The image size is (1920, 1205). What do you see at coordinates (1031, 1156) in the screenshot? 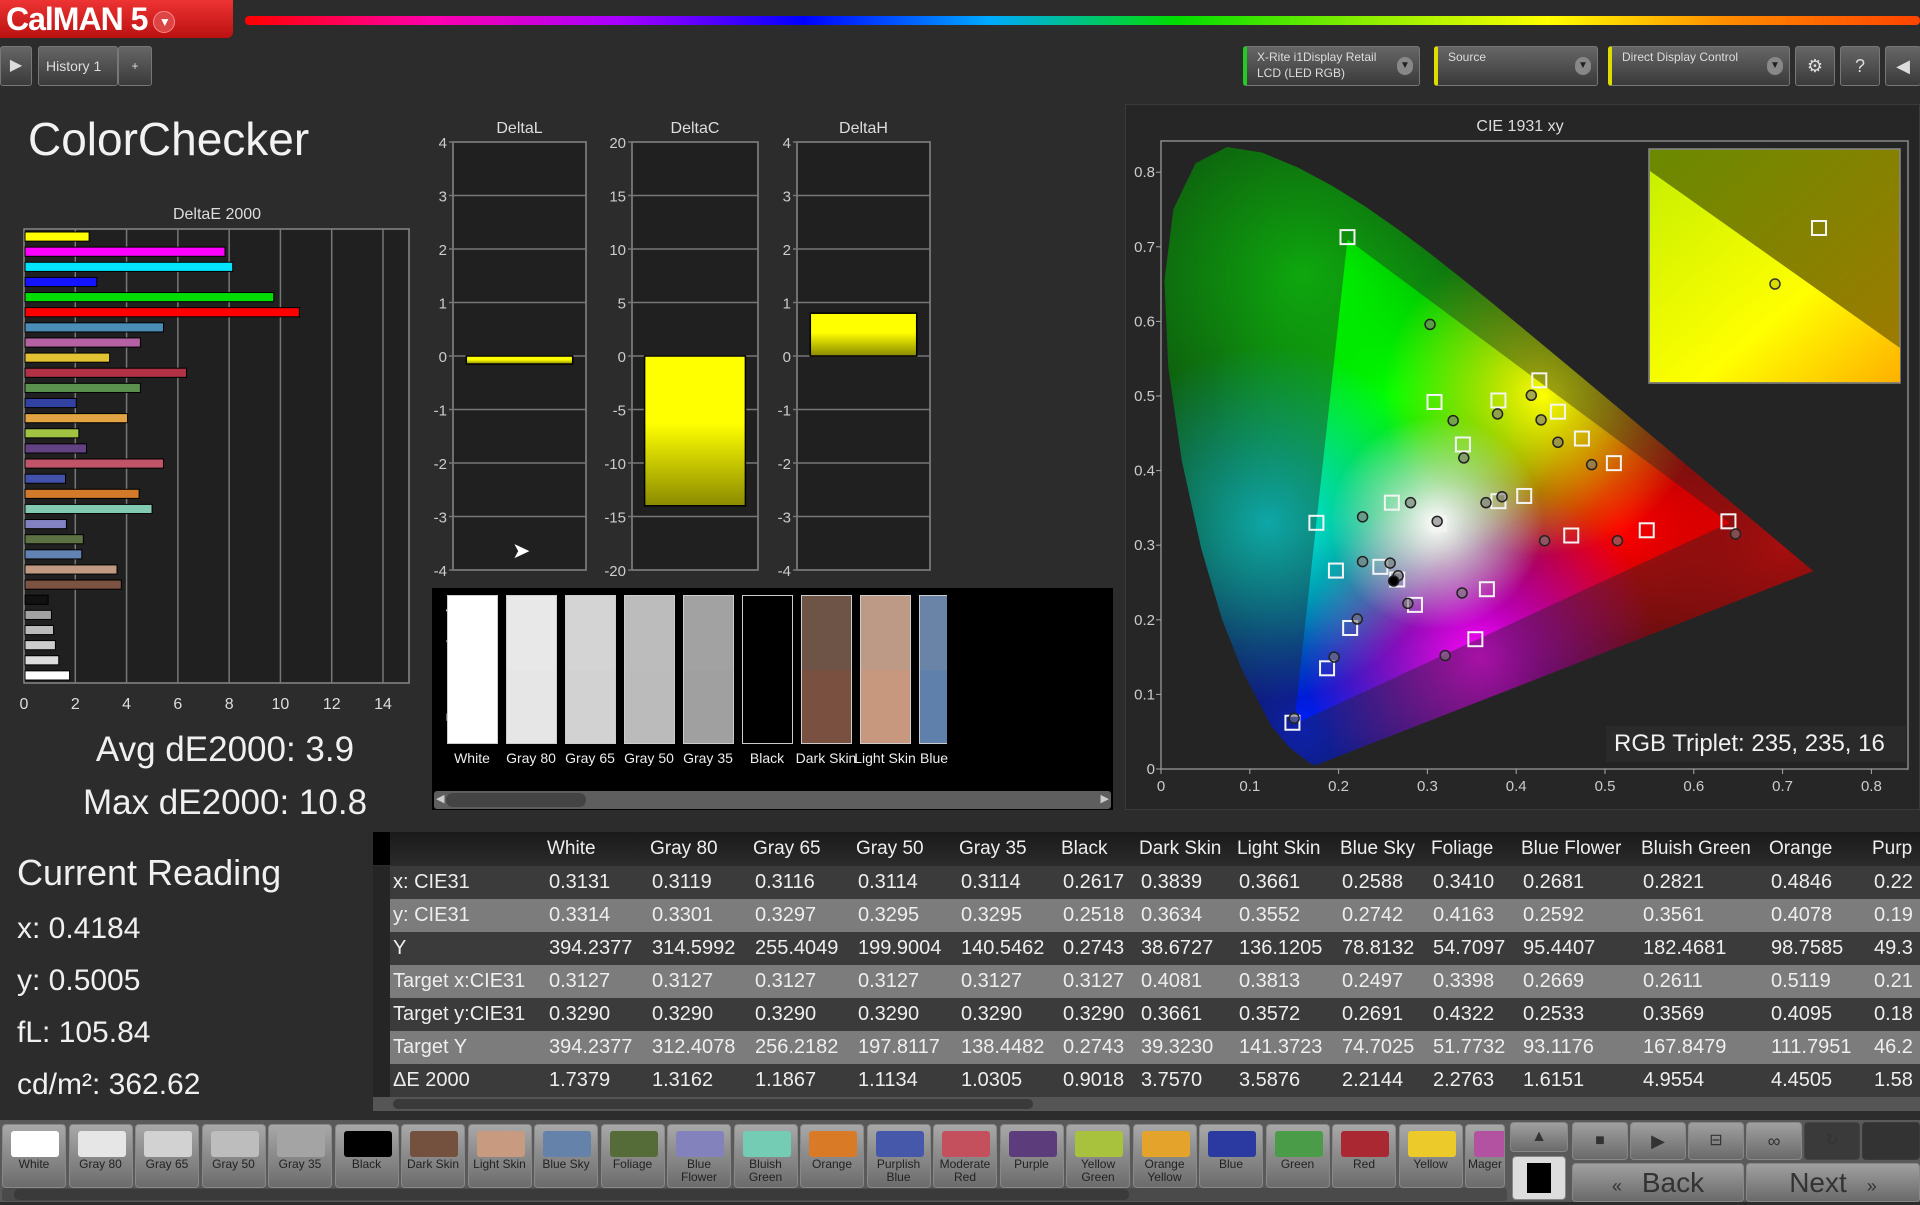
I see `swatch-button-purple: Purple` at bounding box center [1031, 1156].